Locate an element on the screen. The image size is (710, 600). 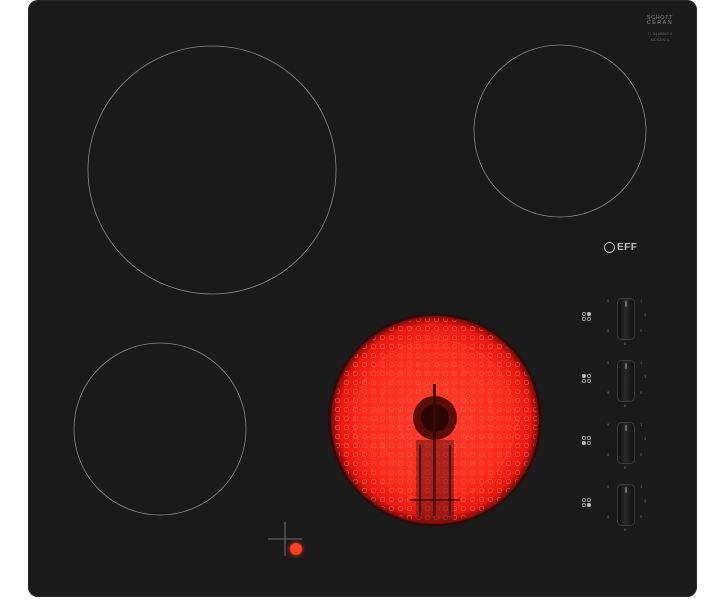
brand-logo: EFF is located at coordinates (620, 247).